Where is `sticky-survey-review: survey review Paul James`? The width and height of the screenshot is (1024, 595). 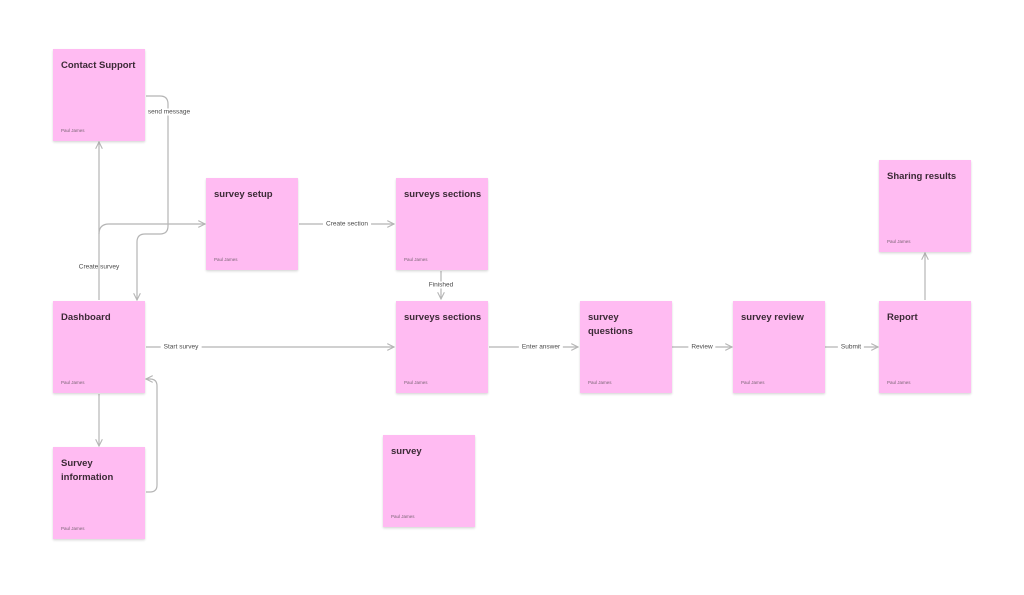
sticky-survey-review: survey review Paul James is located at coordinates (779, 347).